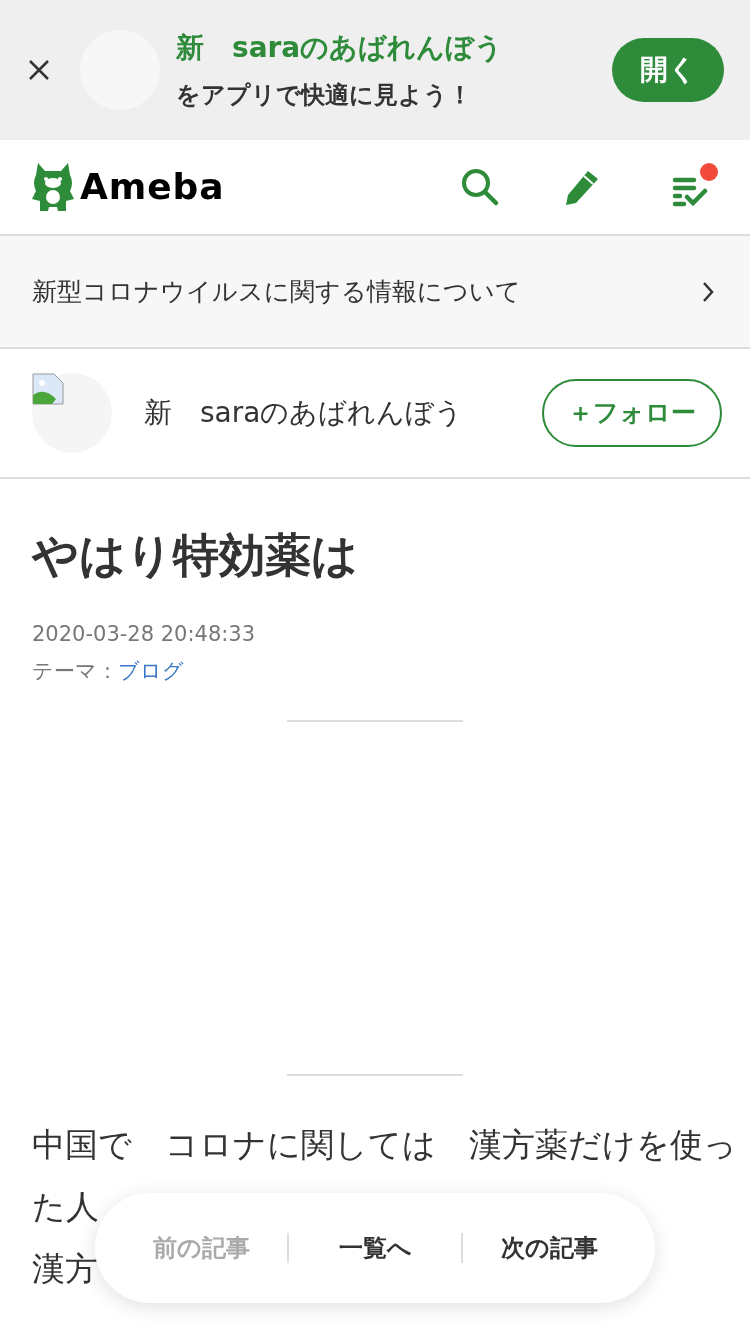 The image size is (750, 1334). I want to click on pager-link: 次の記事, so click(549, 1248).